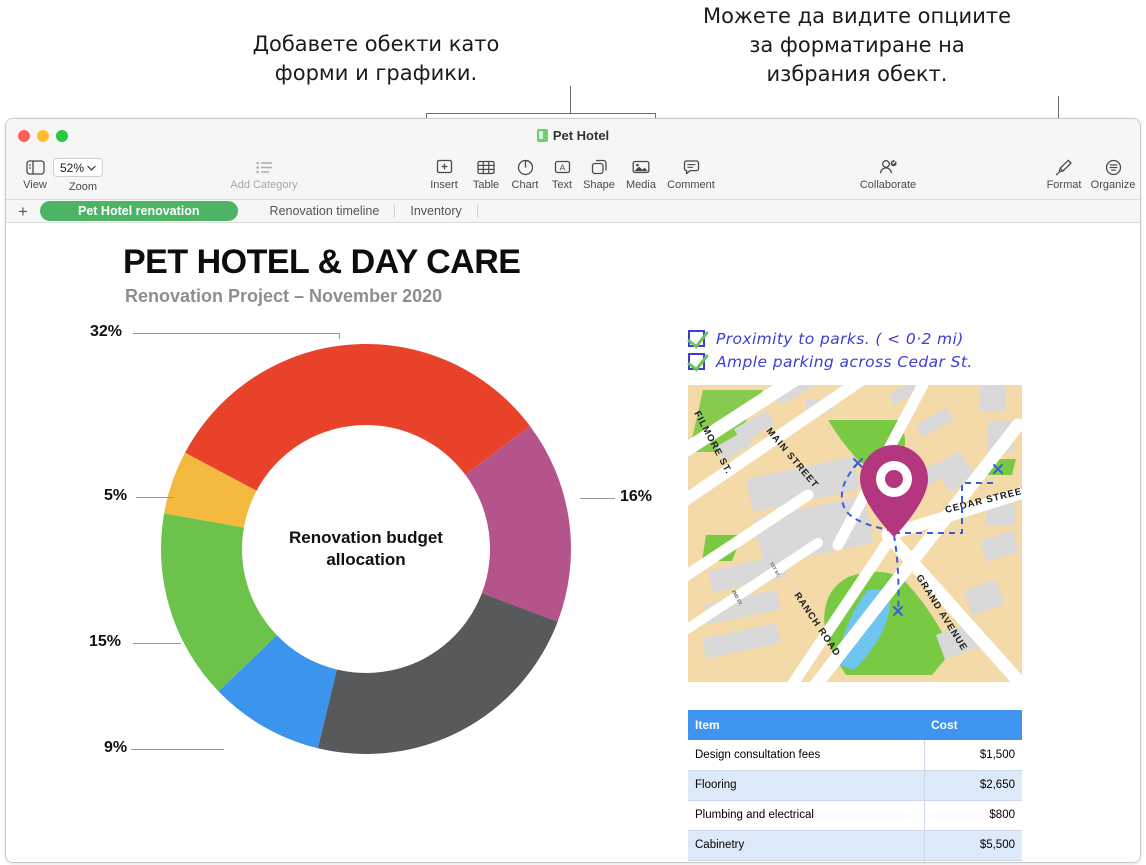 This screenshot has height=865, width=1146. What do you see at coordinates (1113, 167) in the screenshot?
I see `organize-icon` at bounding box center [1113, 167].